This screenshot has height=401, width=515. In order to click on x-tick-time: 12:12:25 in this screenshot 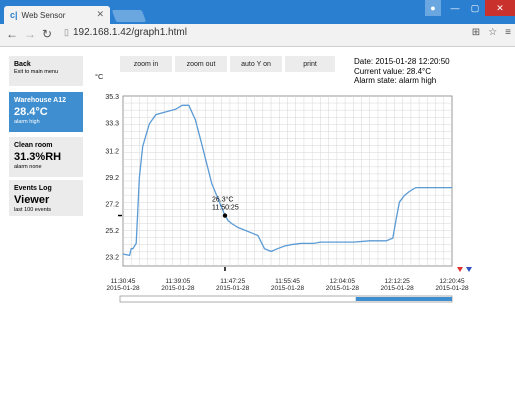, I will do `click(398, 281)`.